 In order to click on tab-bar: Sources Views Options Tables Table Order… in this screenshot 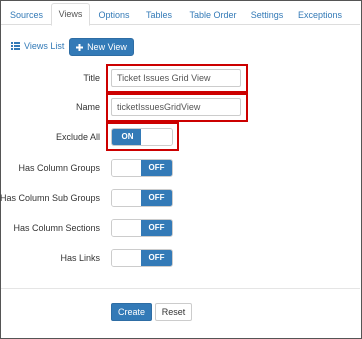, I will do `click(180, 13)`.